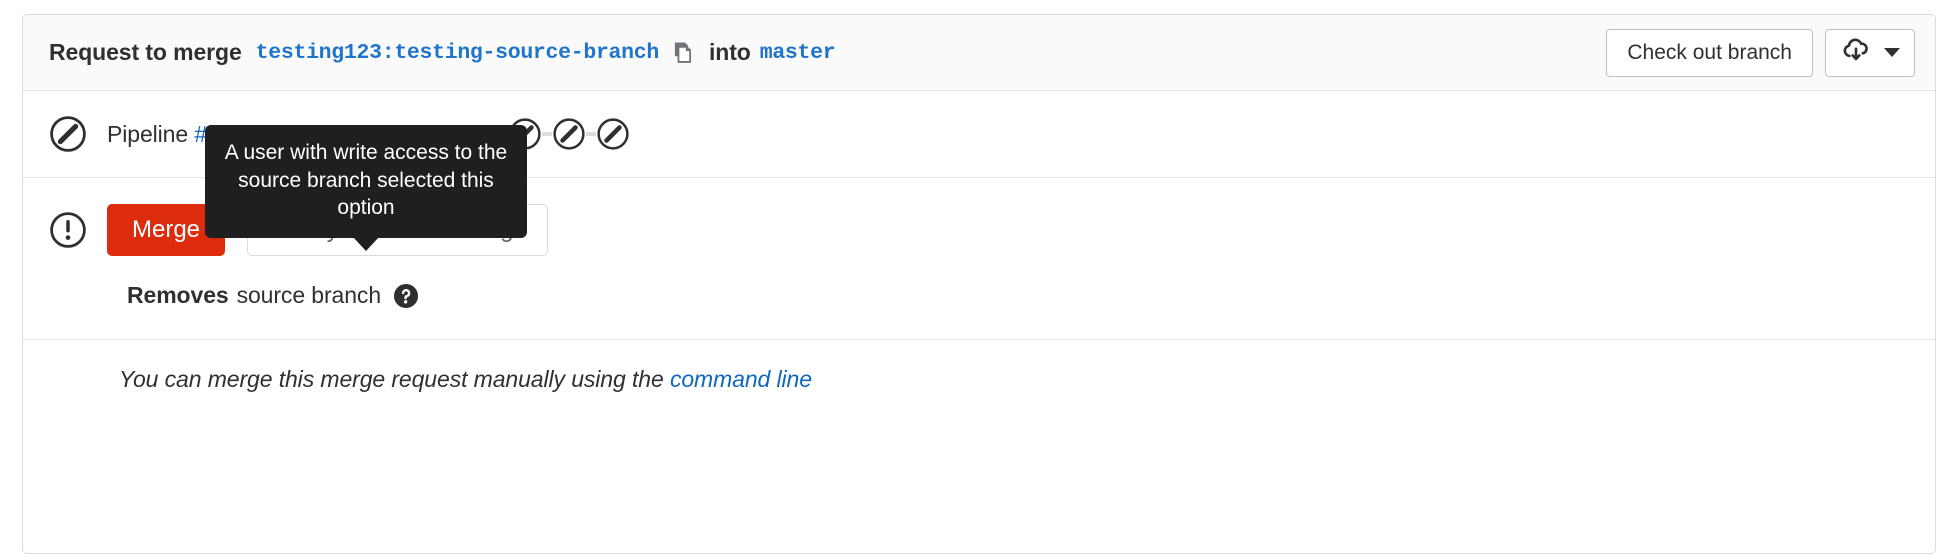  I want to click on removes-source-branch-row: Removes source branch, so click(1018, 295).